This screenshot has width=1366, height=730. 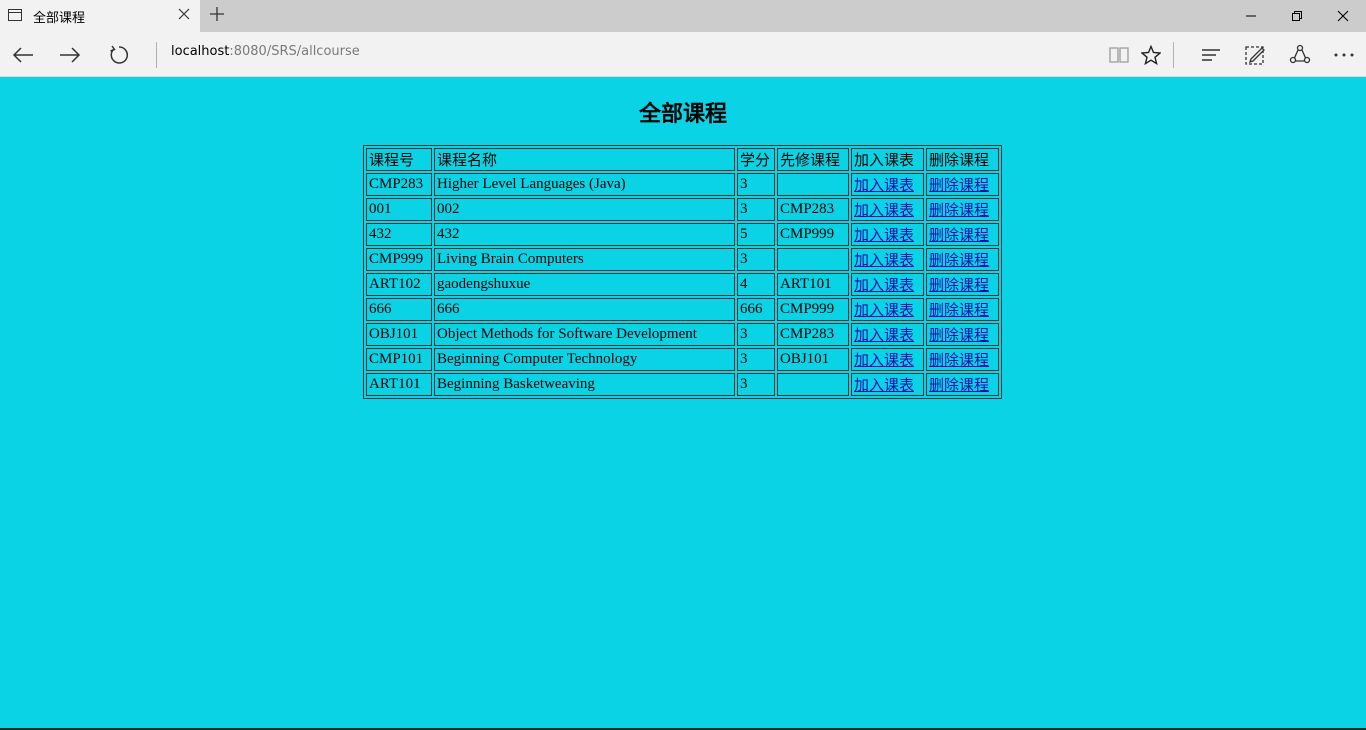 I want to click on header-prerequisite: 先修课程, so click(x=813, y=159).